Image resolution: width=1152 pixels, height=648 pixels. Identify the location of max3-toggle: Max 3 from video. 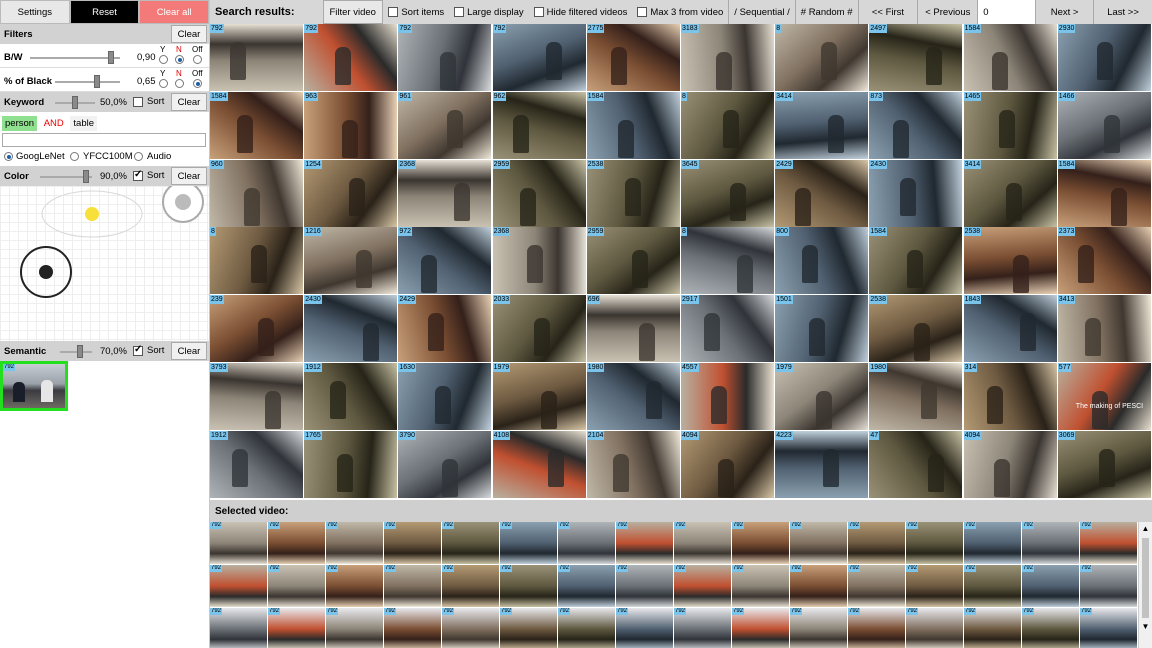
(680, 12).